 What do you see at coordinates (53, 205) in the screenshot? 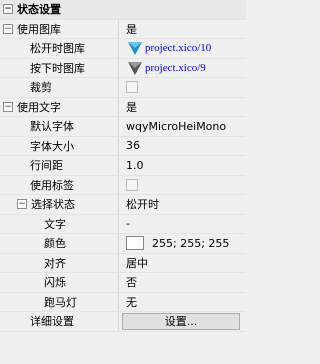
I see `prop-label: 选择状态` at bounding box center [53, 205].